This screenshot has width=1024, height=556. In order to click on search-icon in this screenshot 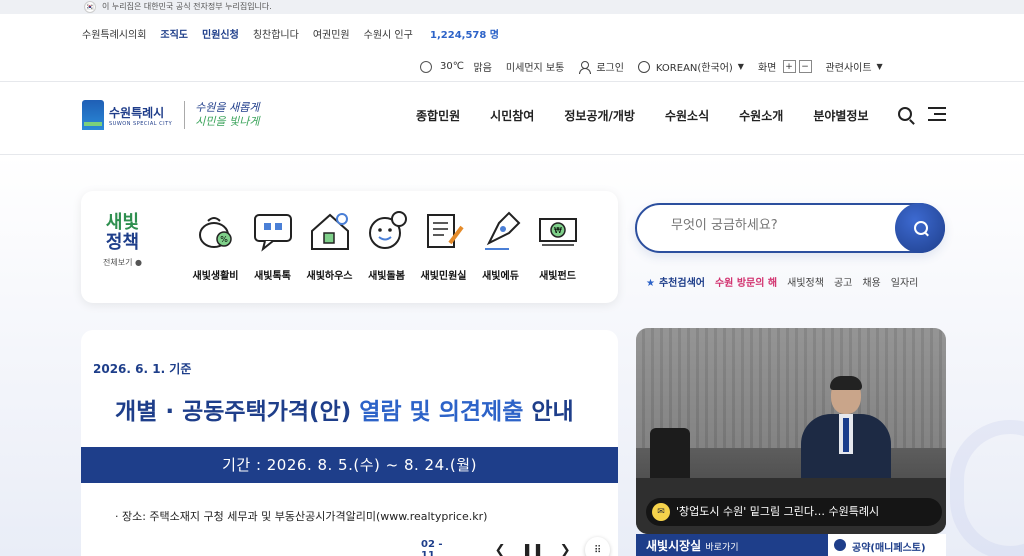, I will do `click(905, 114)`.